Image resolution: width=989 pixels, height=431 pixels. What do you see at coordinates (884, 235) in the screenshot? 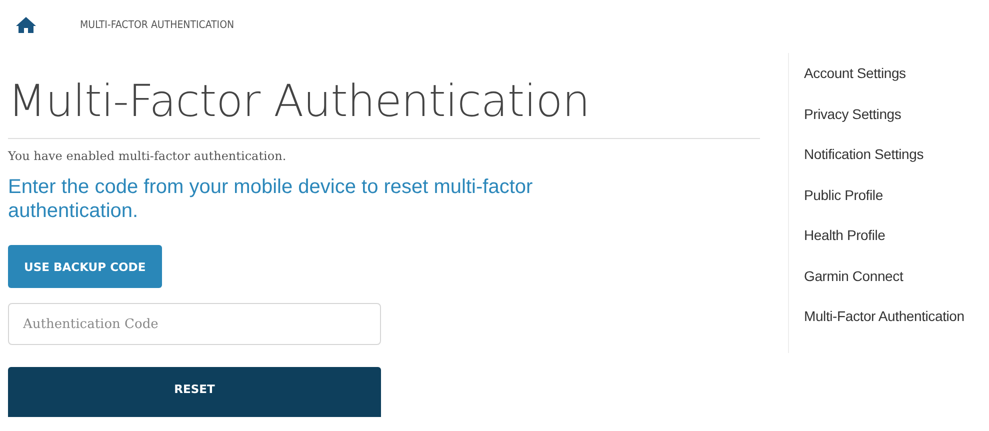
I see `sidebar-link: Health Profile` at bounding box center [884, 235].